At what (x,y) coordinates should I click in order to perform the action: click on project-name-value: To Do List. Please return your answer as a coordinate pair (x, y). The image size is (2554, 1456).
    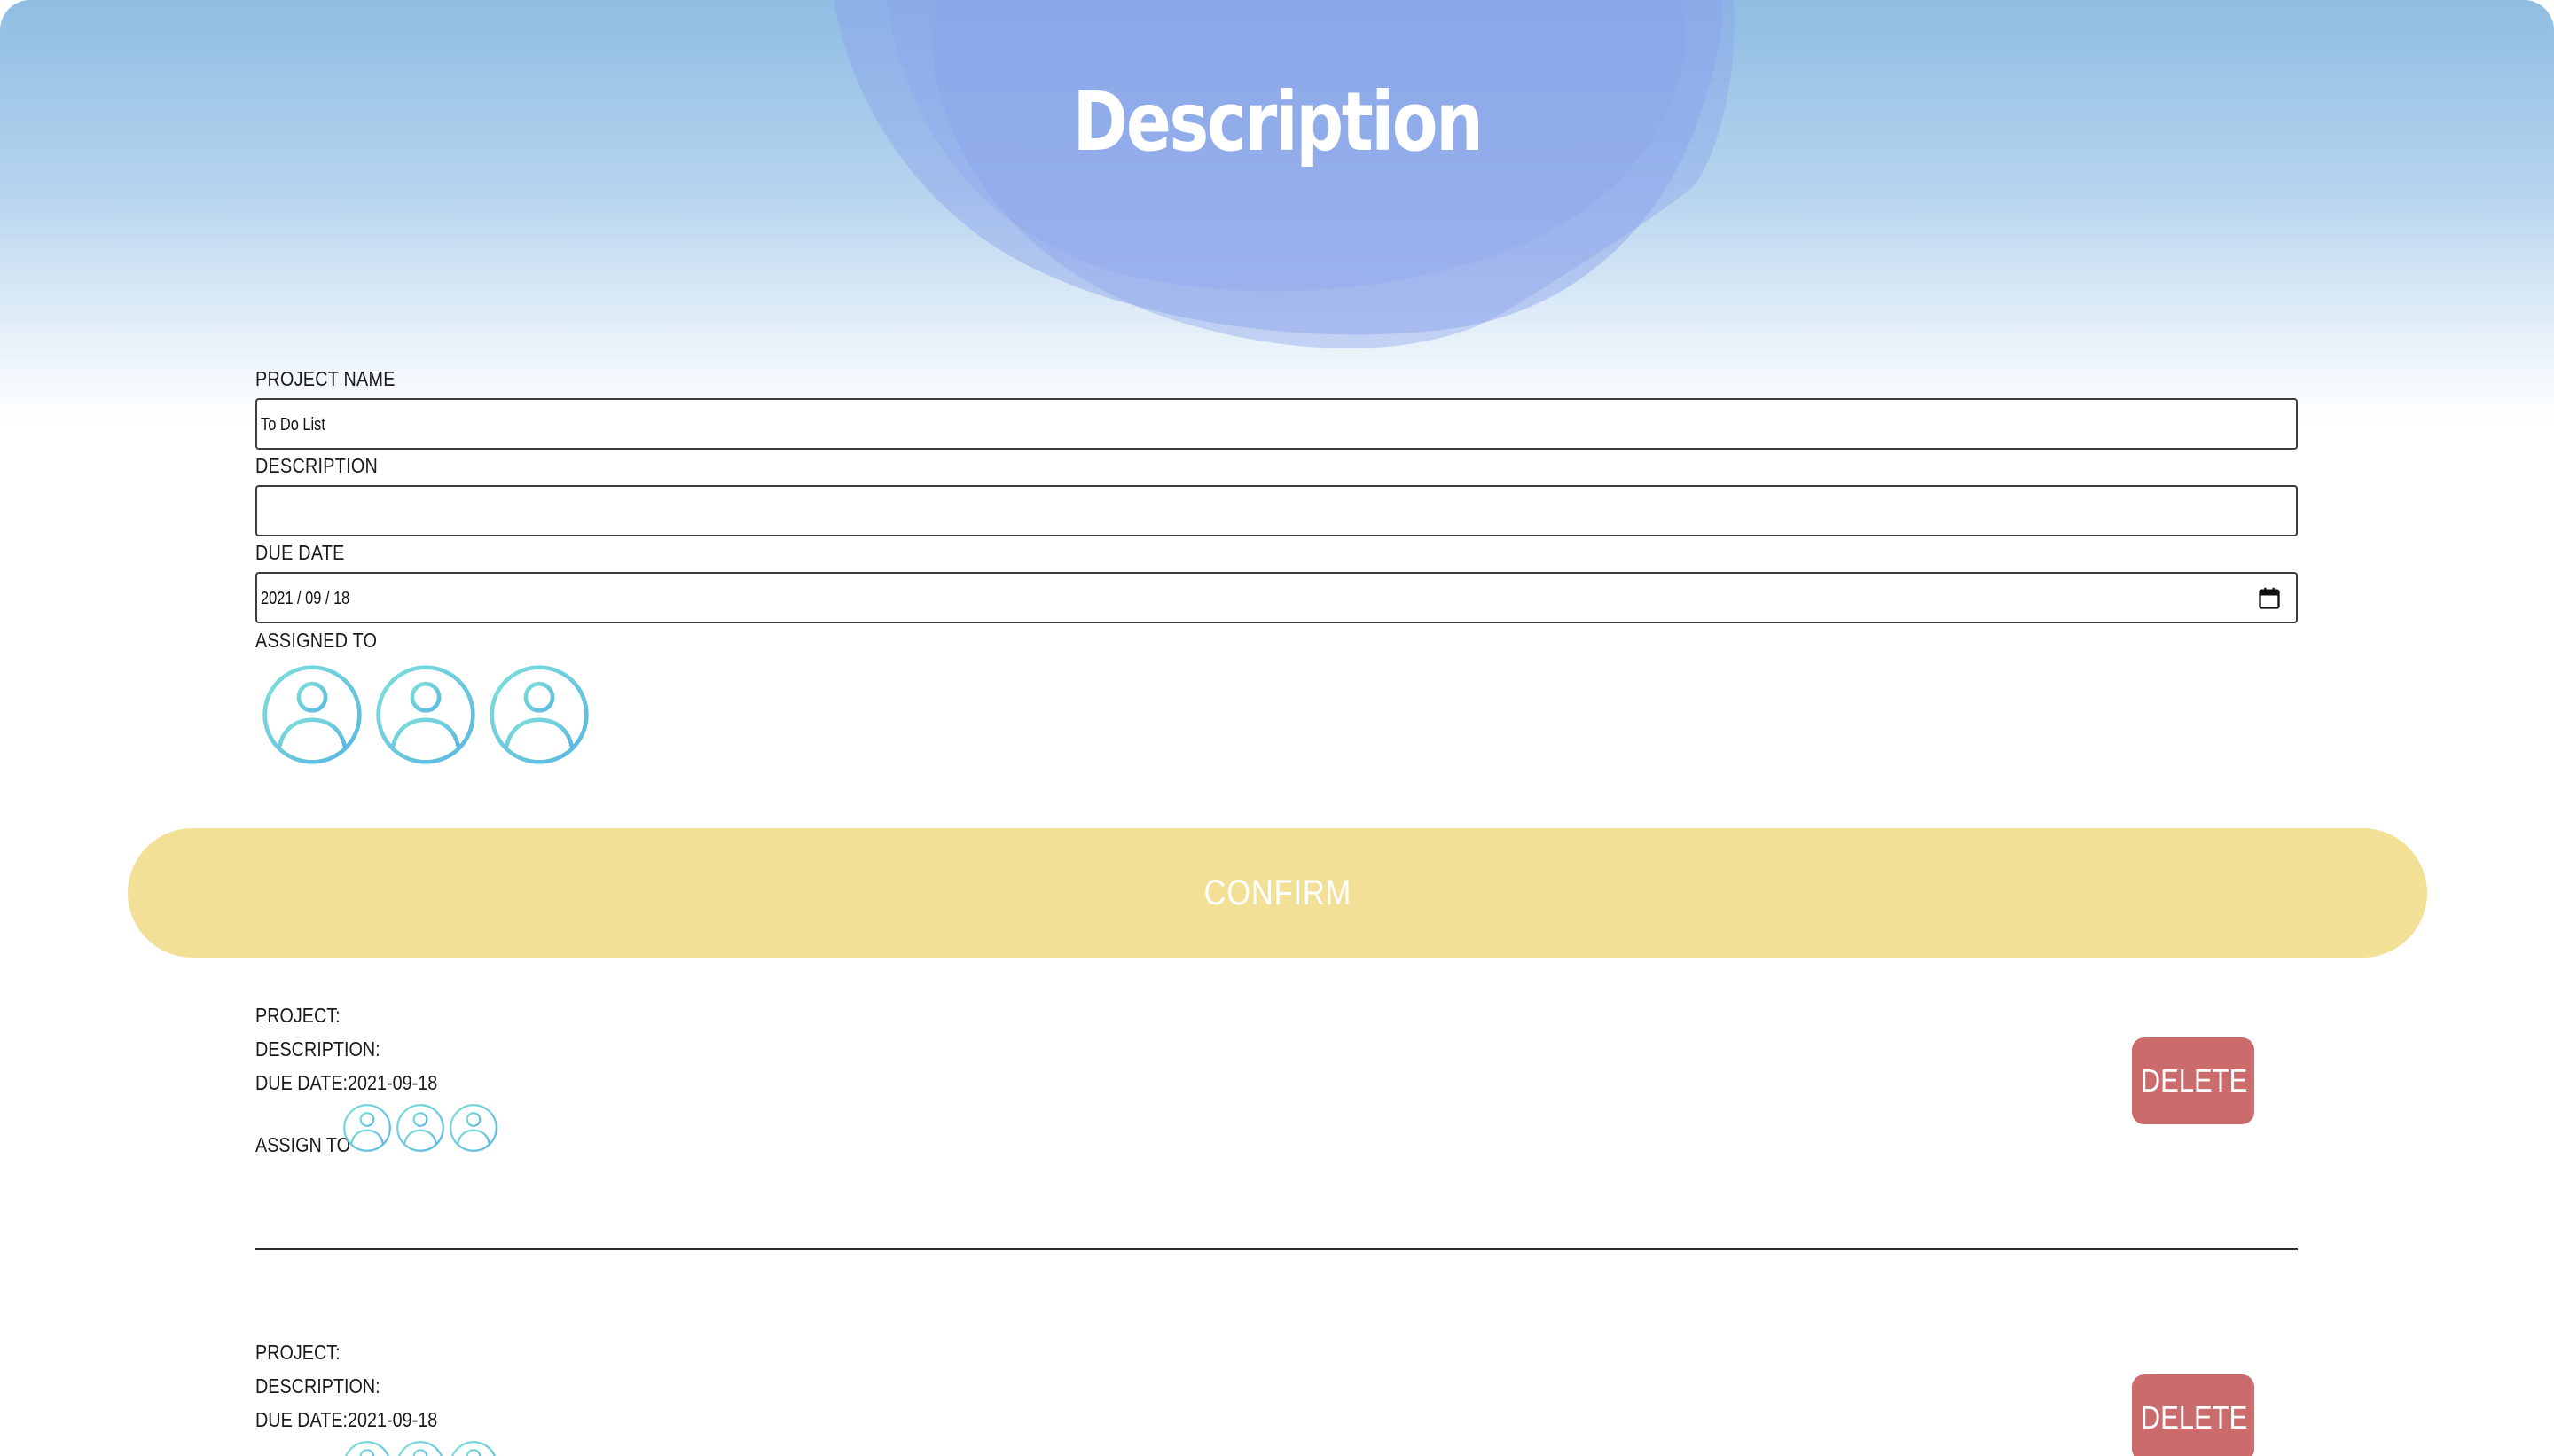
    Looking at the image, I should click on (293, 424).